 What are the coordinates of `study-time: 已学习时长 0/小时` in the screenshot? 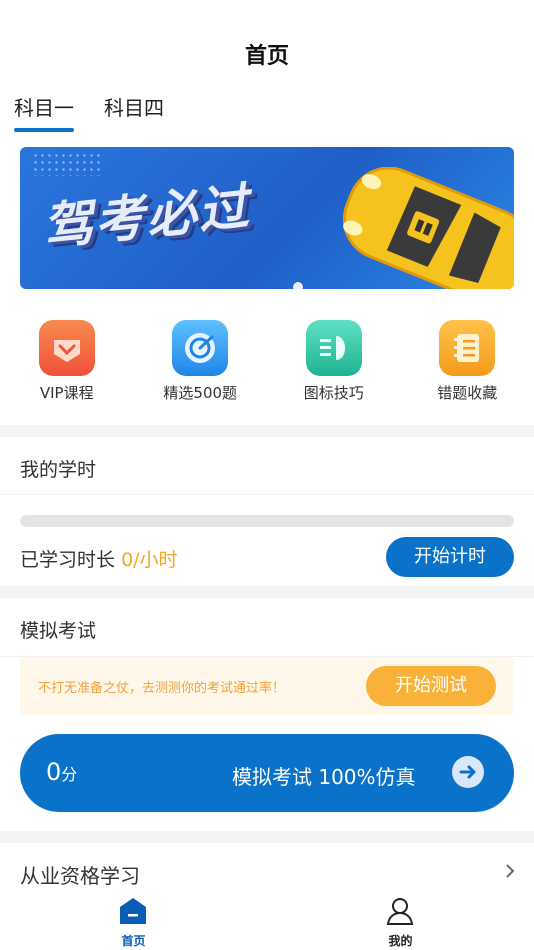 It's located at (99, 558).